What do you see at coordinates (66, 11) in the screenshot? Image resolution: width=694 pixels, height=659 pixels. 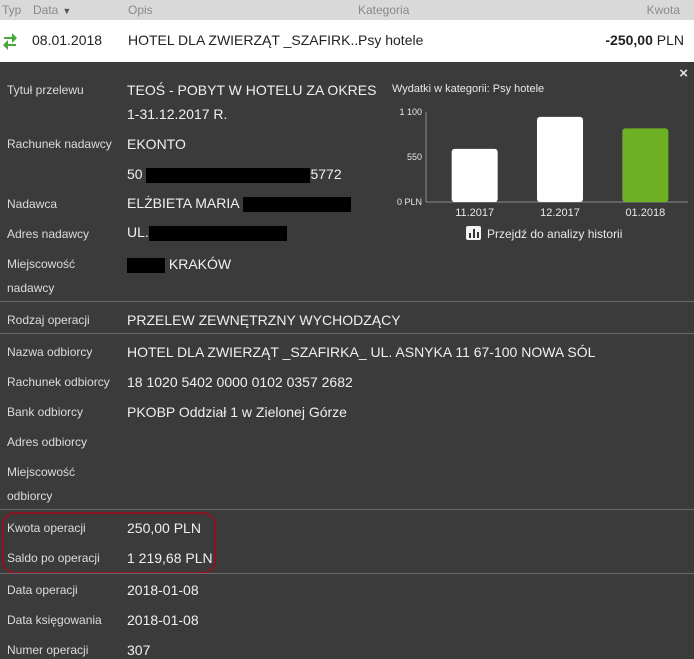 I see `sort-desc-icon: ▼` at bounding box center [66, 11].